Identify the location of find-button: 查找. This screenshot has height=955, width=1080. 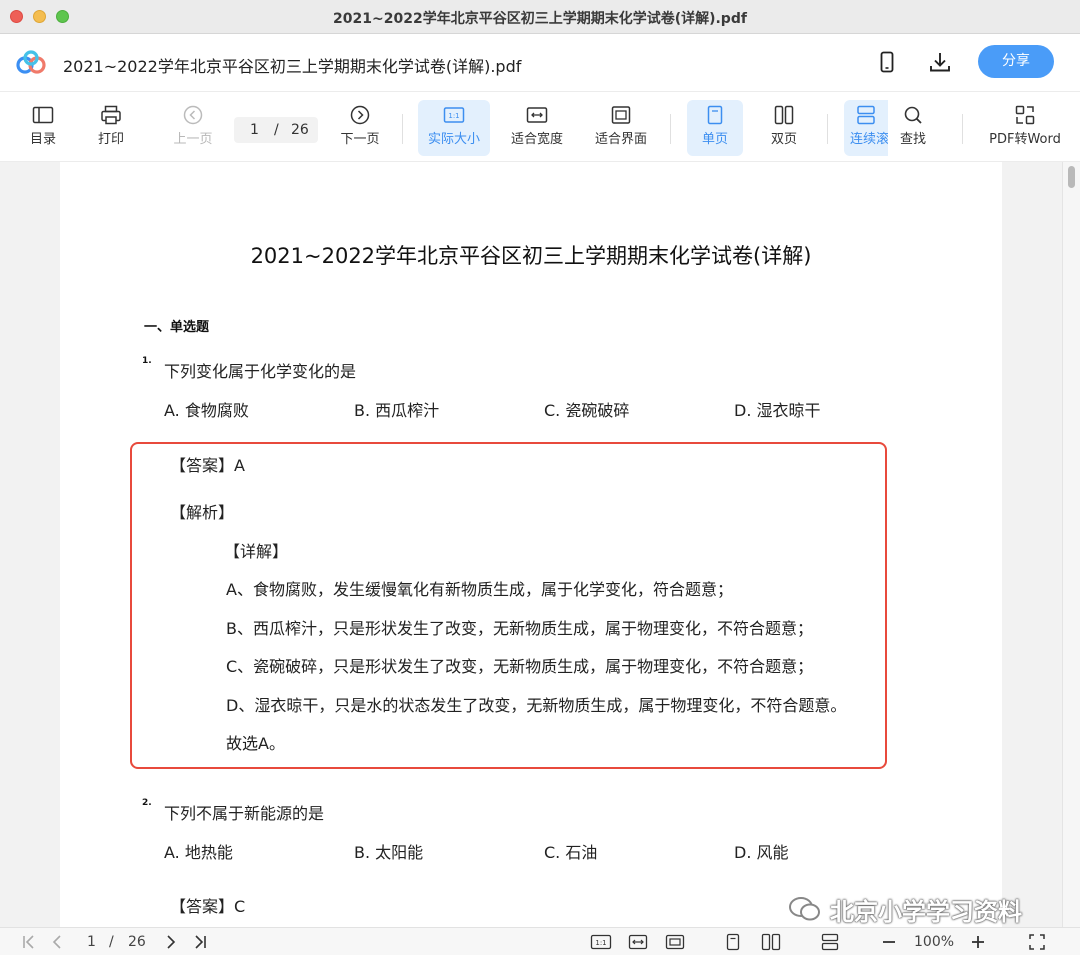
(913, 128).